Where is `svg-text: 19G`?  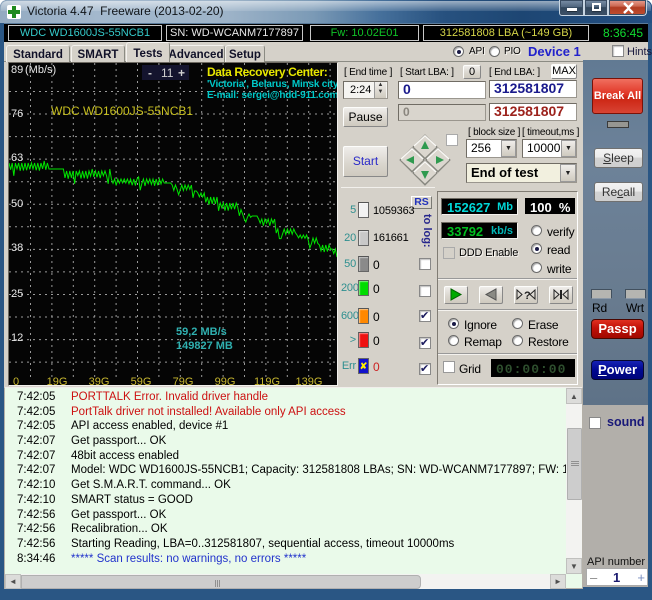
svg-text: 19G is located at coordinates (57, 381).